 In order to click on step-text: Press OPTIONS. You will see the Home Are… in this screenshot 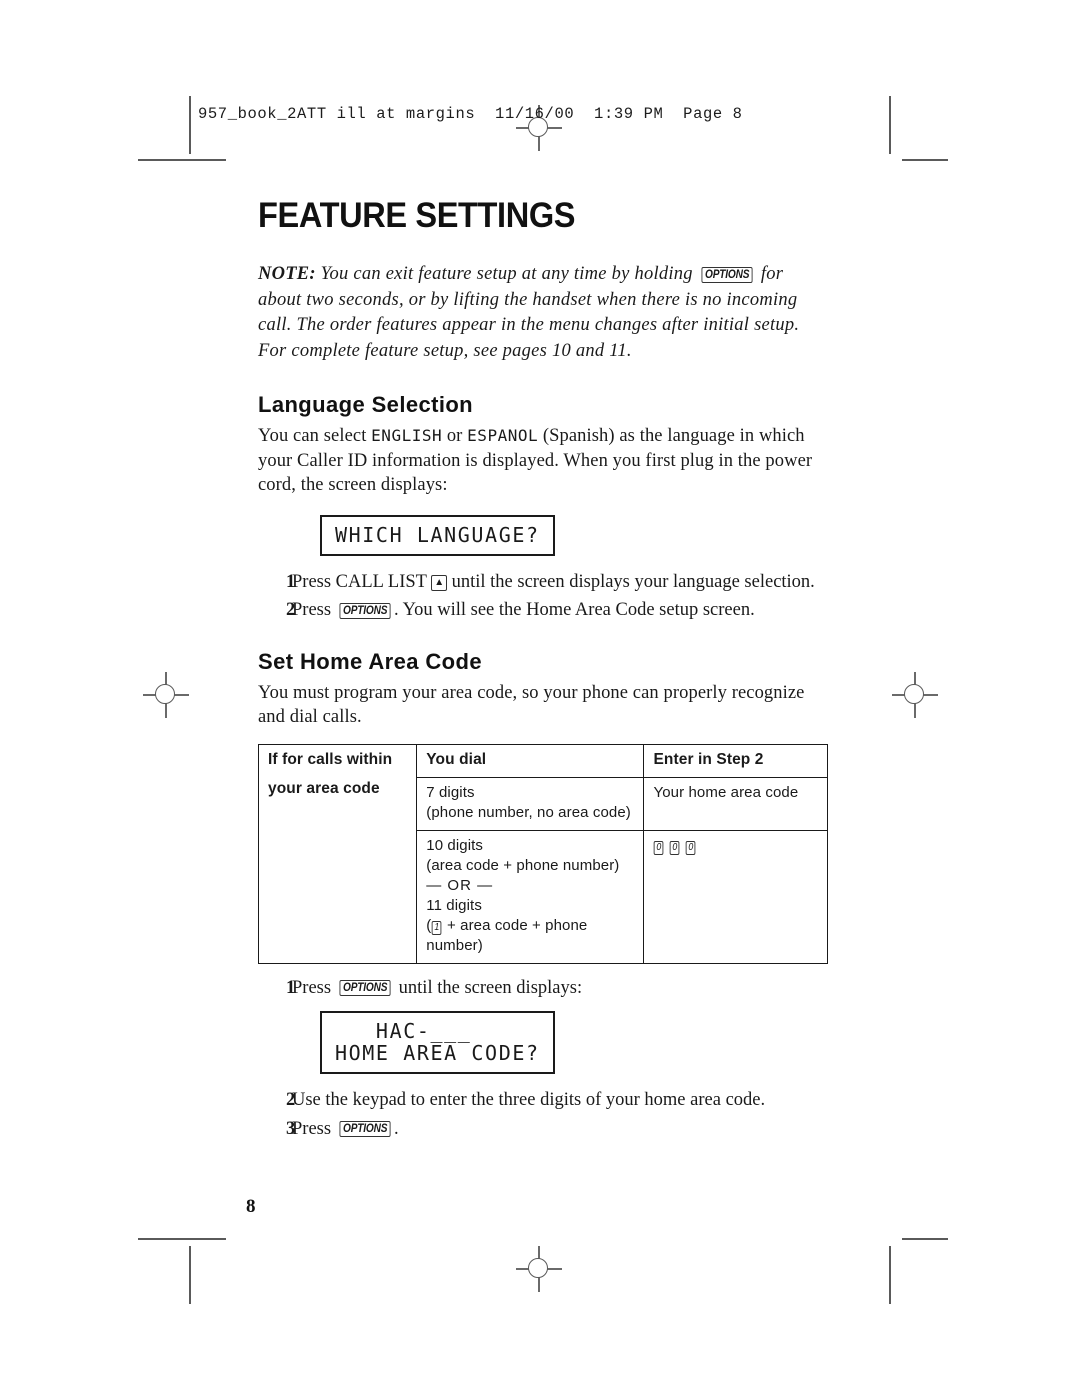, I will do `click(560, 610)`.